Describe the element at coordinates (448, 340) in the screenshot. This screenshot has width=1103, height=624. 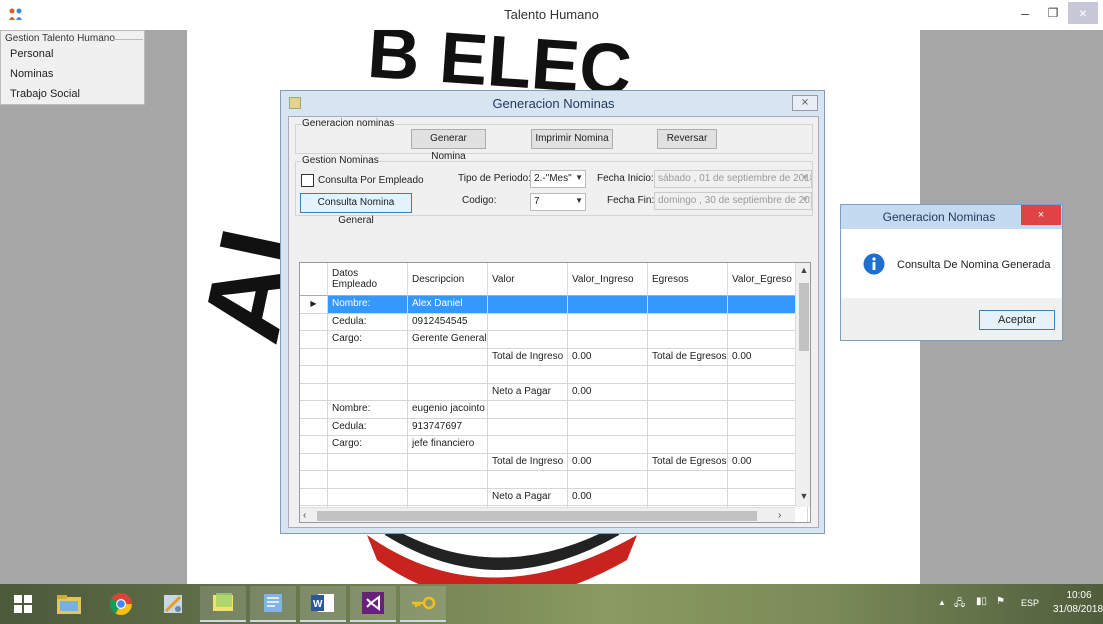
I see `table-cell: Gerente General` at that location.